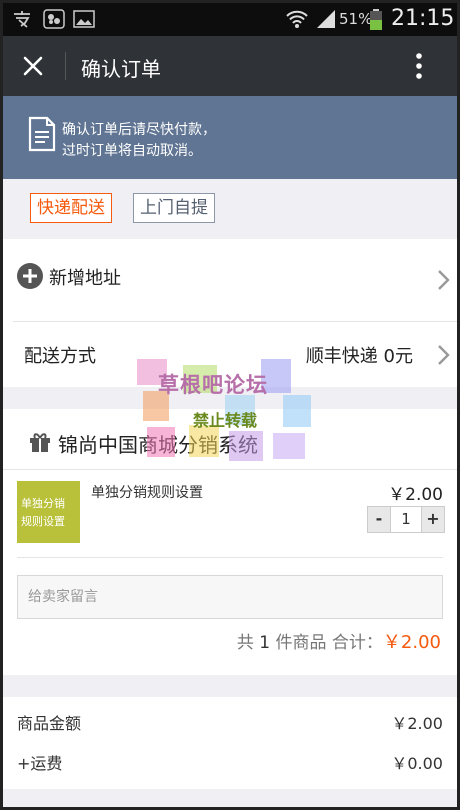 This screenshot has width=460, height=810. Describe the element at coordinates (85, 278) in the screenshot. I see `add-address-label: 新增地址` at that location.